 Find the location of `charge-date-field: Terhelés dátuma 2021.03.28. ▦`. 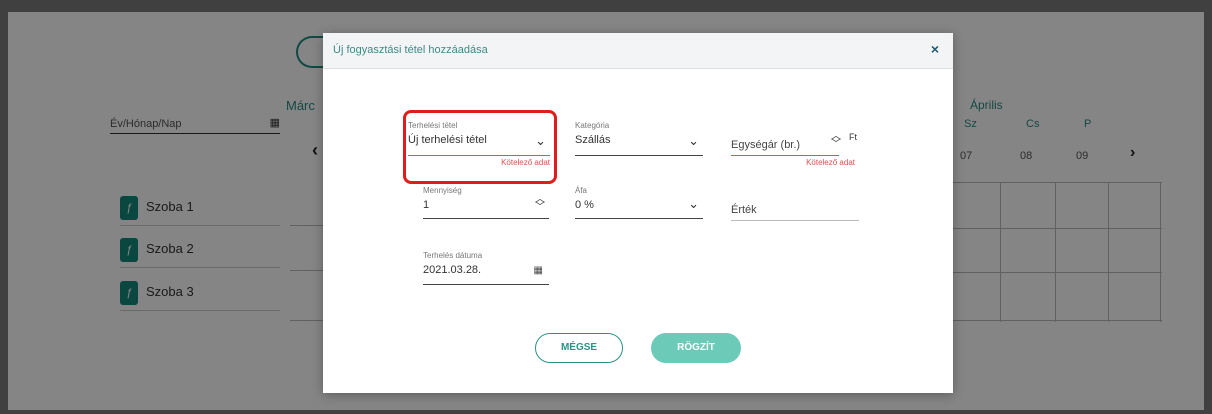

charge-date-field: Terhelés dátuma 2021.03.28. ▦ is located at coordinates (486, 269).